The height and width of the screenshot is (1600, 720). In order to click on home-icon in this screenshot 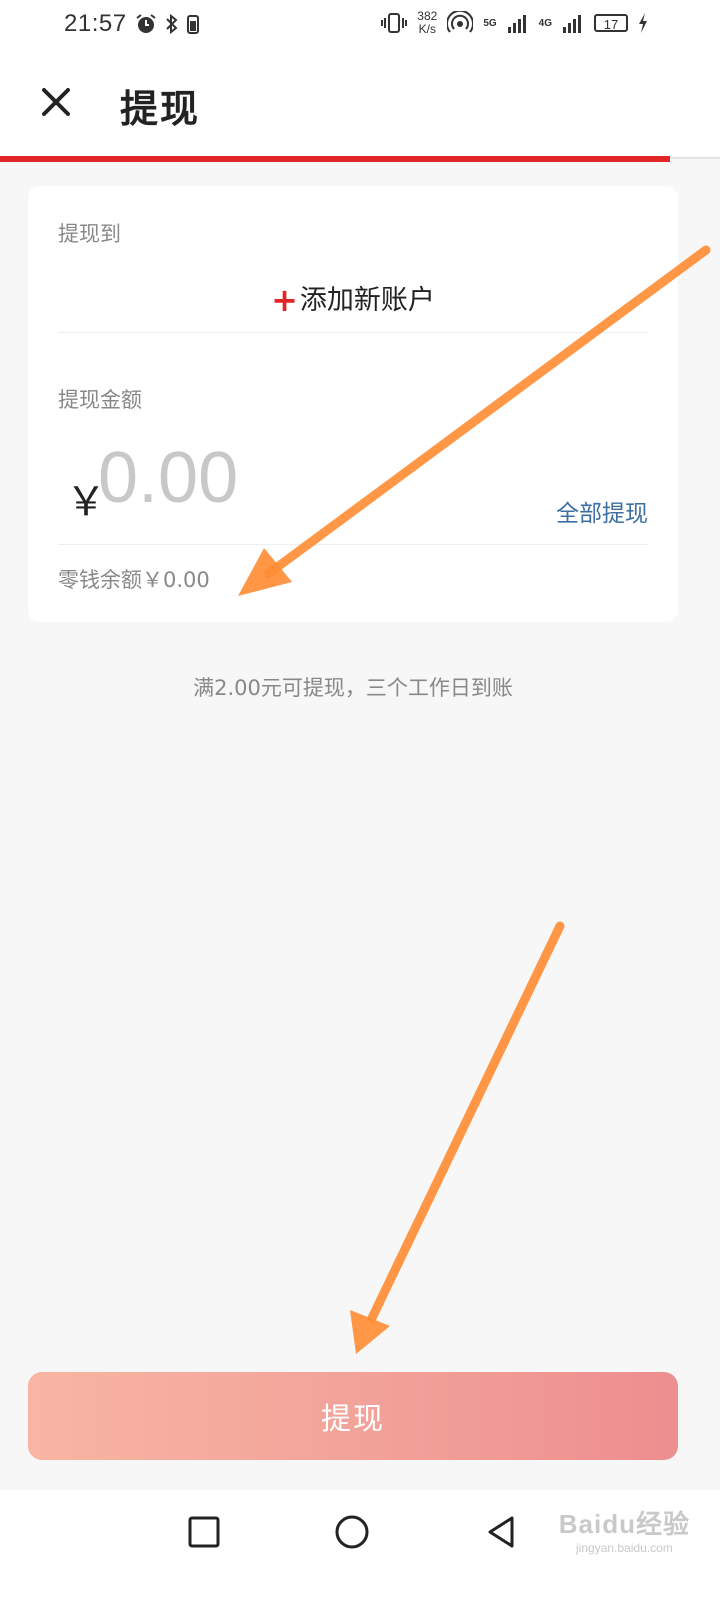, I will do `click(352, 1532)`.